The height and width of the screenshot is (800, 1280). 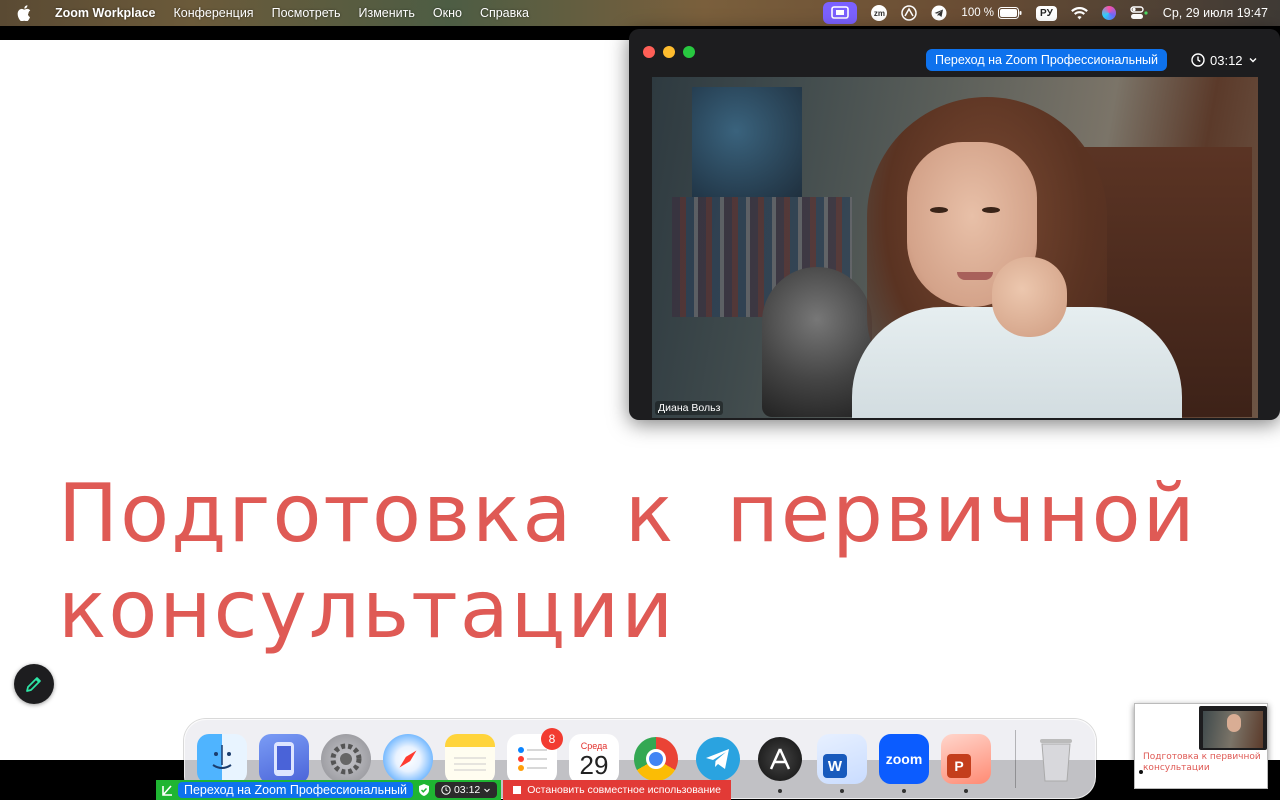 What do you see at coordinates (1215, 13) in the screenshot?
I see `menubar-clock: Ср, 29 июля 19:47` at bounding box center [1215, 13].